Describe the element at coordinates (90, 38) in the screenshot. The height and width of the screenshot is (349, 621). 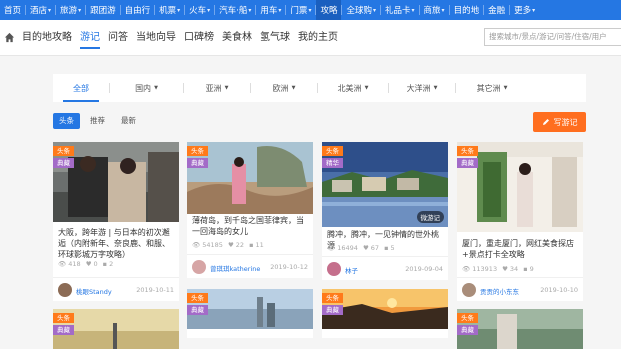
I see `sub-nav-link: 游记` at that location.